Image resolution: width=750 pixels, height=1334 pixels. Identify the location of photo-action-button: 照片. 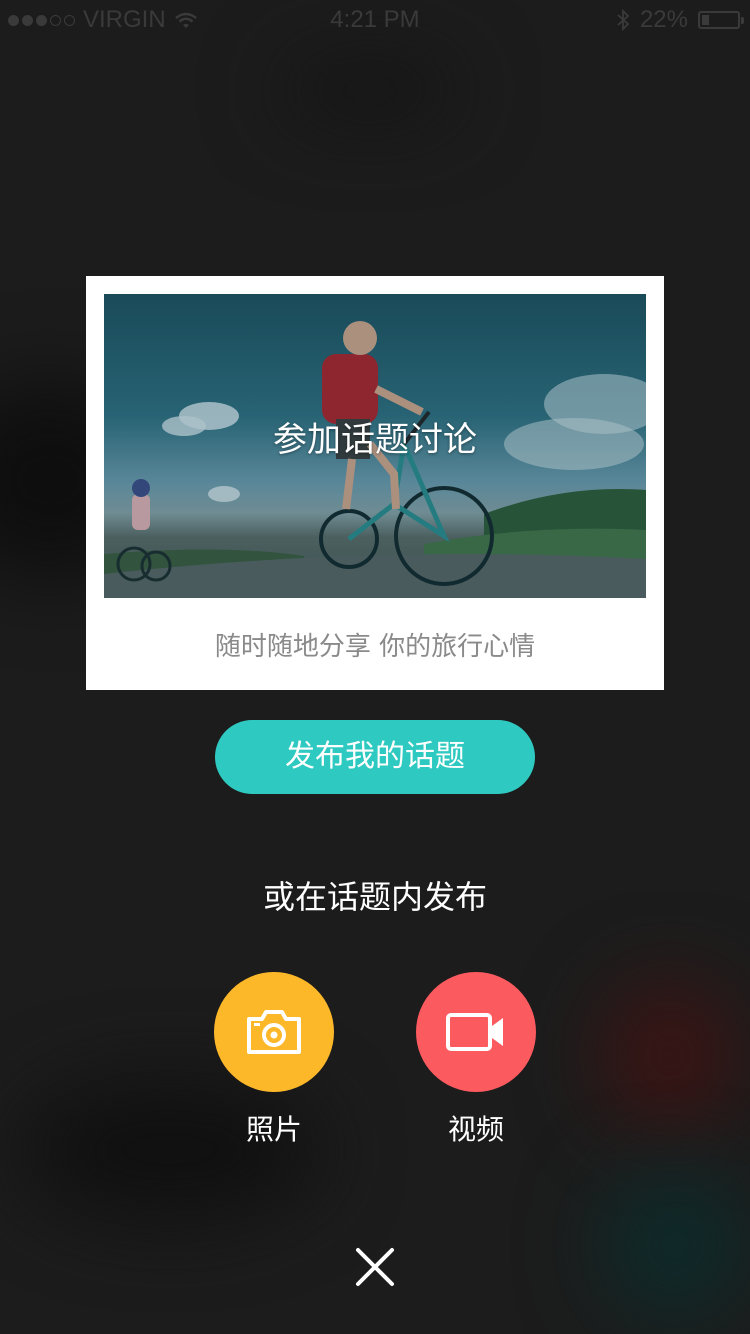
(274, 1060).